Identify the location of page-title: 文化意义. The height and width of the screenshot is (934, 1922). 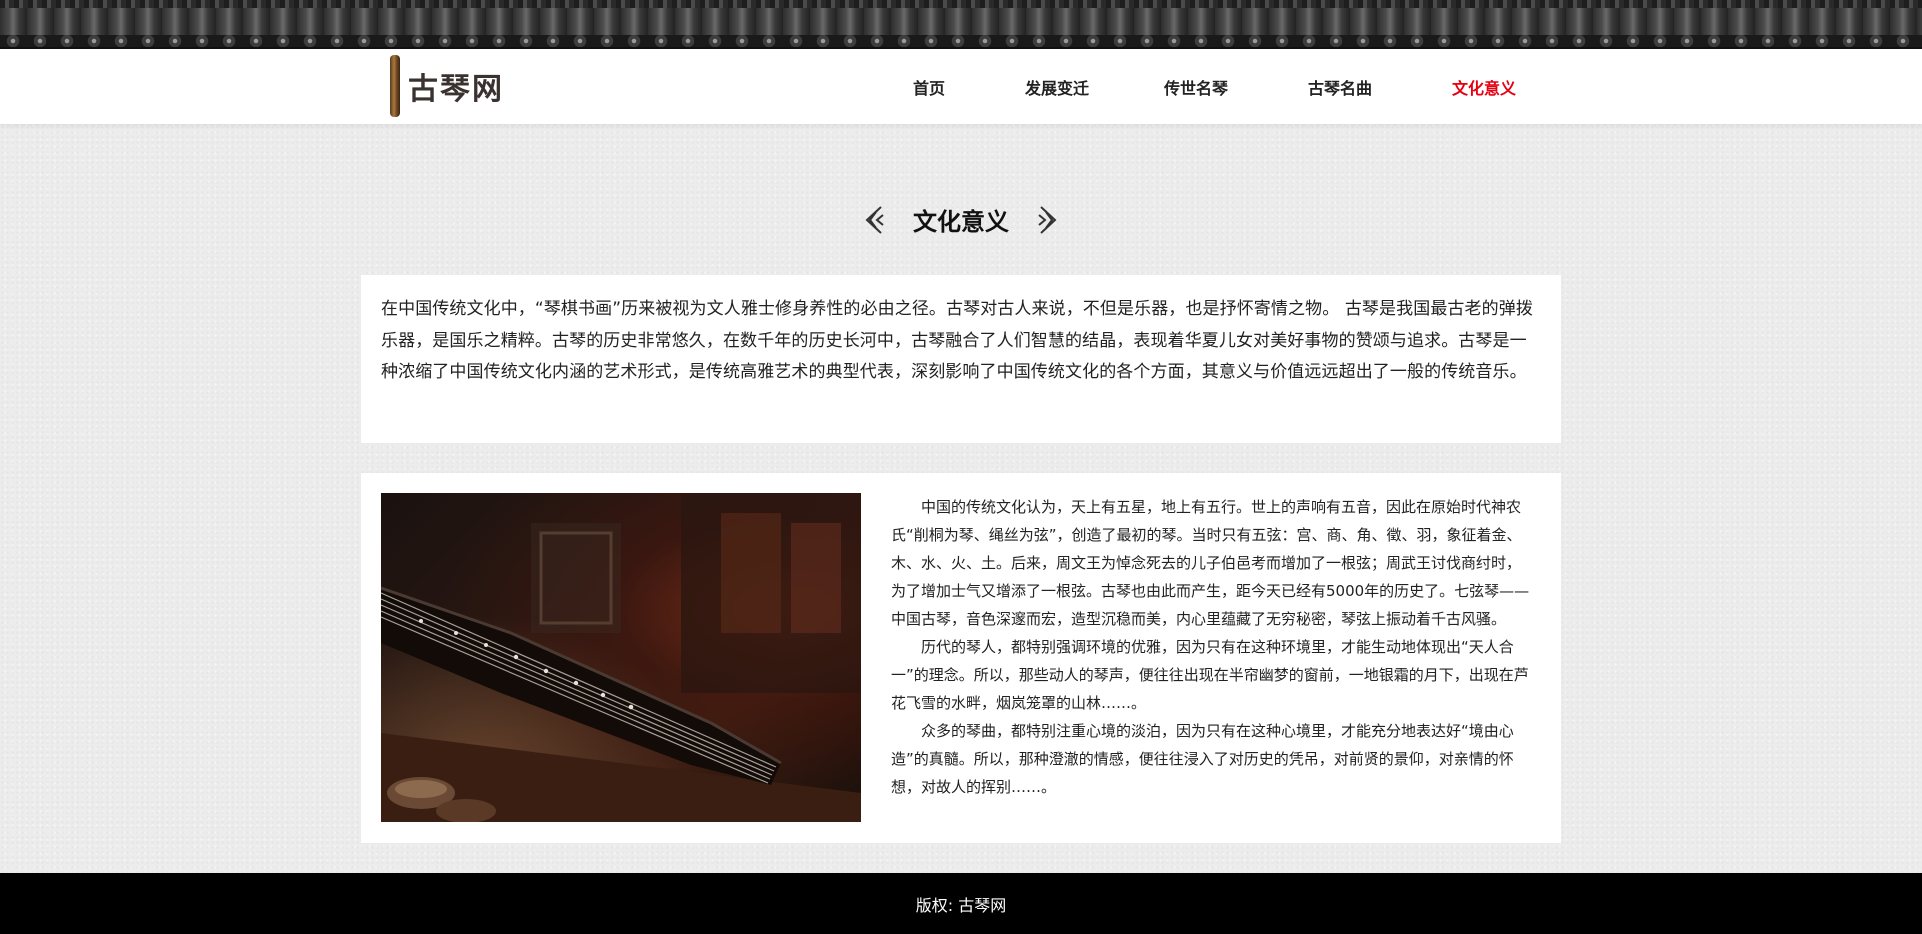
(961, 222).